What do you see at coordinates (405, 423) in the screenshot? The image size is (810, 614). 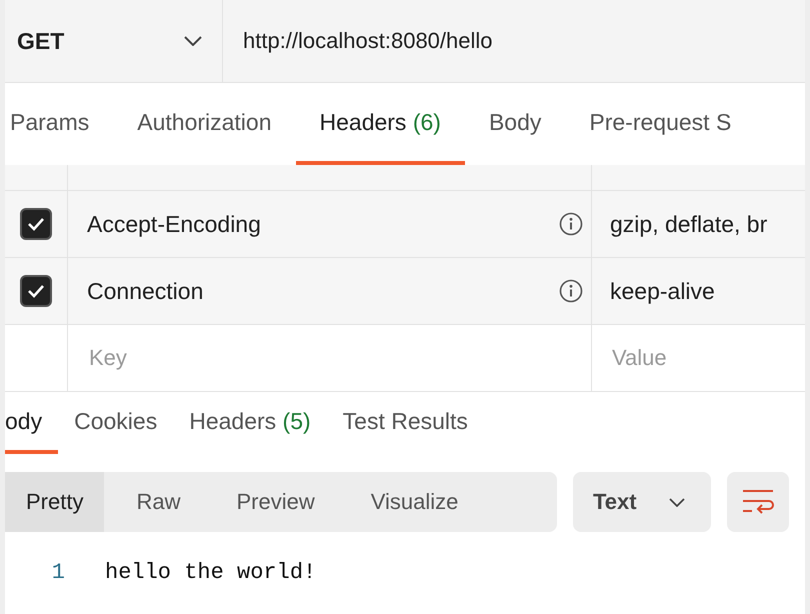 I see `response-tab: Test Results` at bounding box center [405, 423].